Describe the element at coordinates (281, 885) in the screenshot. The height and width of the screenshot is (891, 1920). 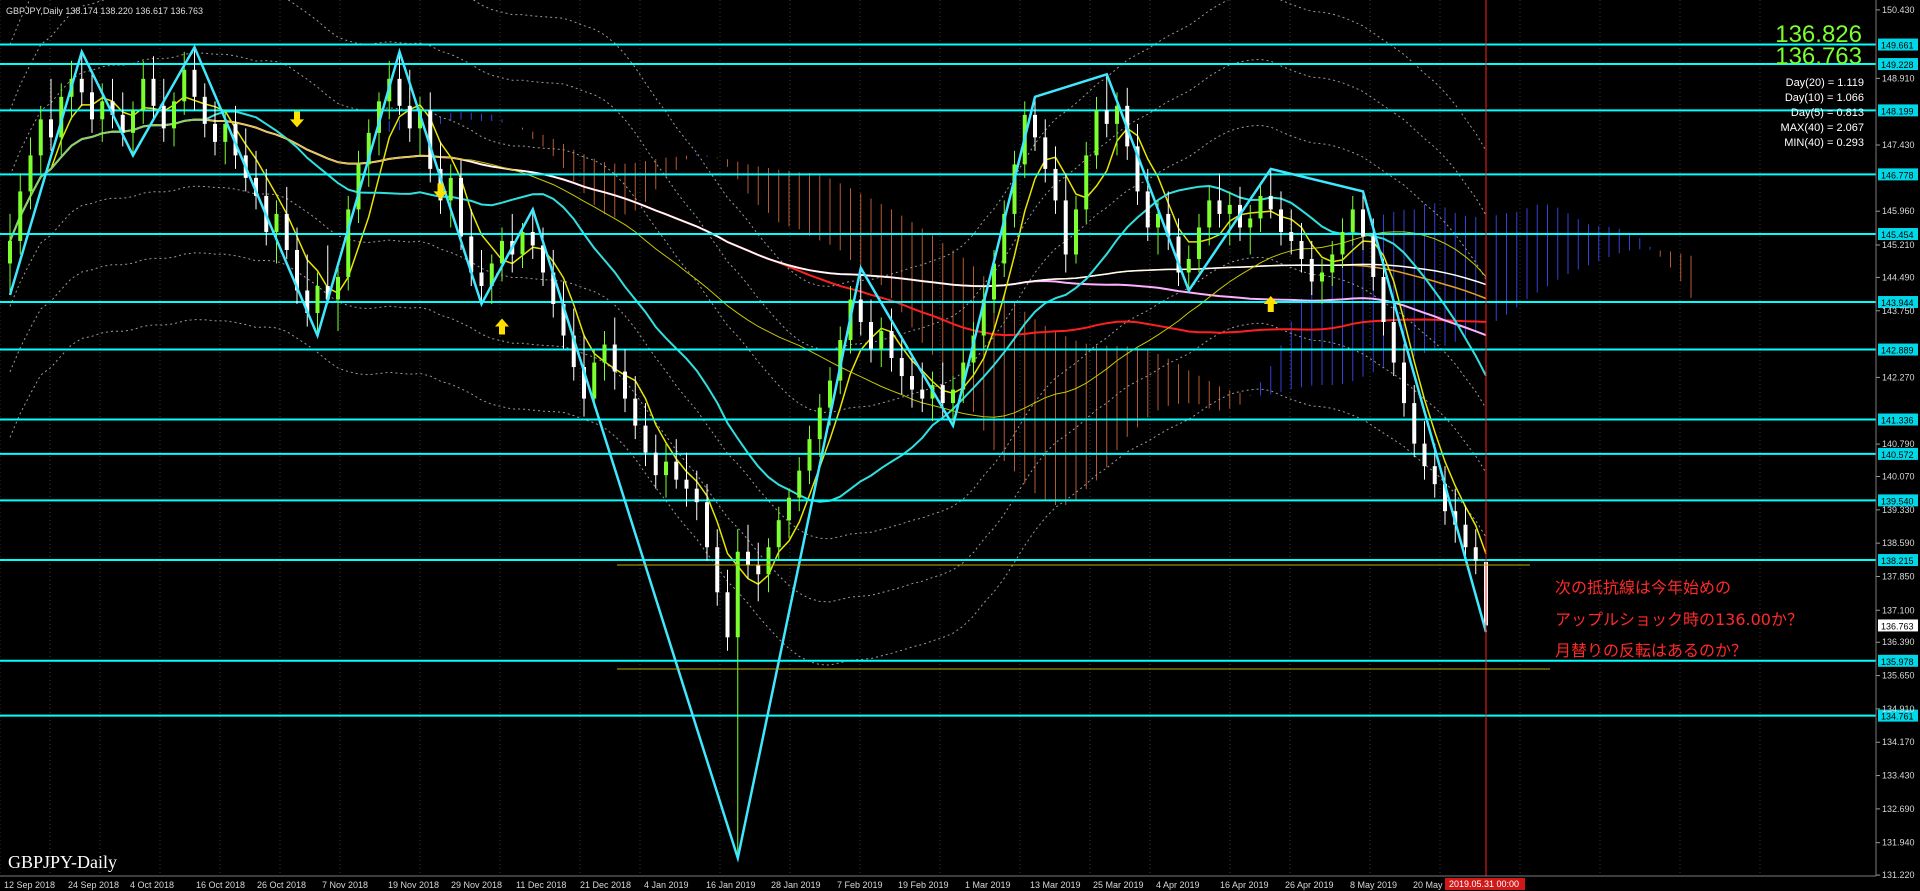
I see `x-tick-label: 26 Oct 2018` at that location.